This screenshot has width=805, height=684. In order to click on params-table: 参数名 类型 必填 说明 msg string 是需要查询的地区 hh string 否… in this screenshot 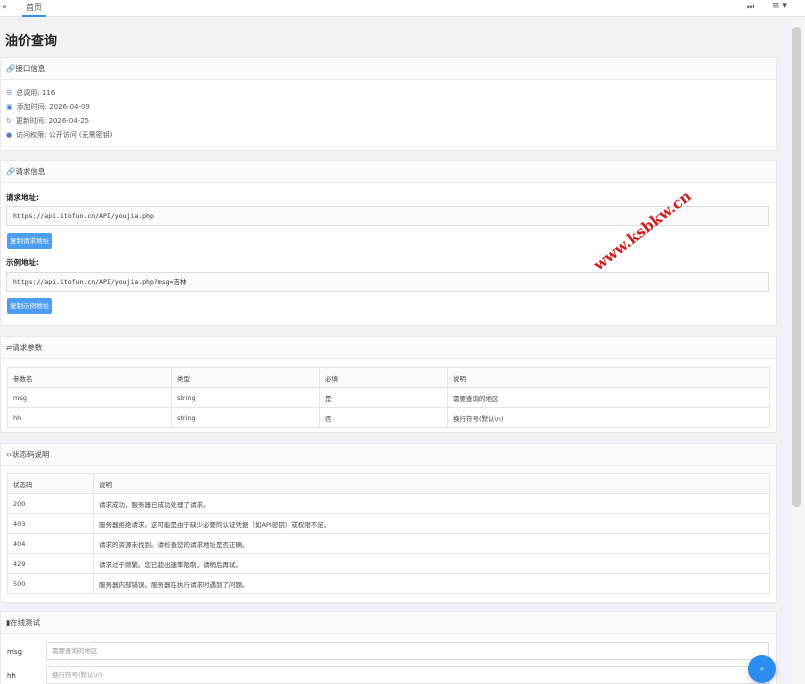, I will do `click(388, 397)`.